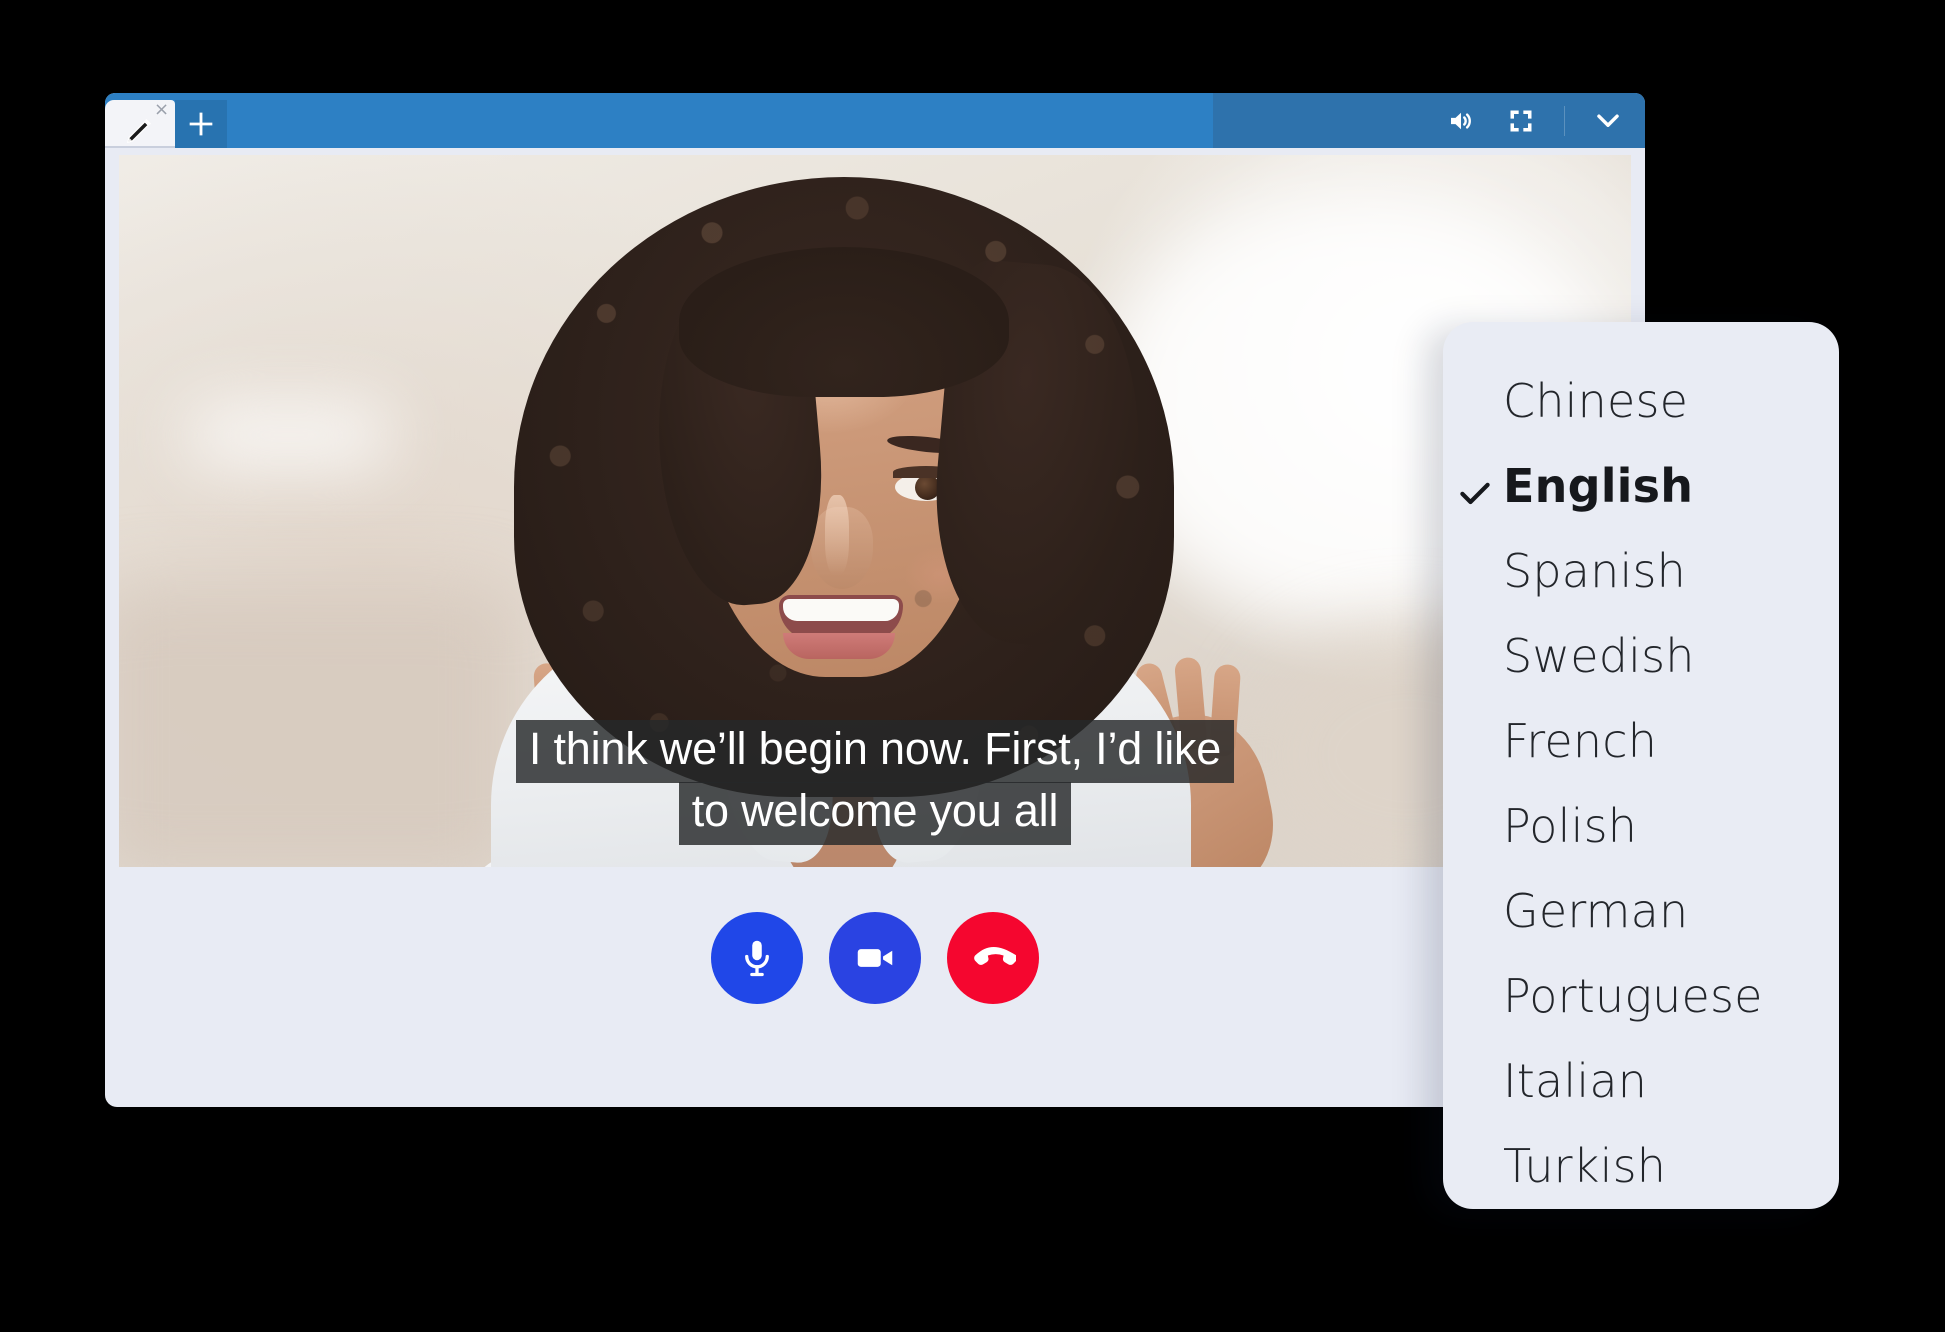  I want to click on language-option-swedish: Swedish, so click(1641, 655).